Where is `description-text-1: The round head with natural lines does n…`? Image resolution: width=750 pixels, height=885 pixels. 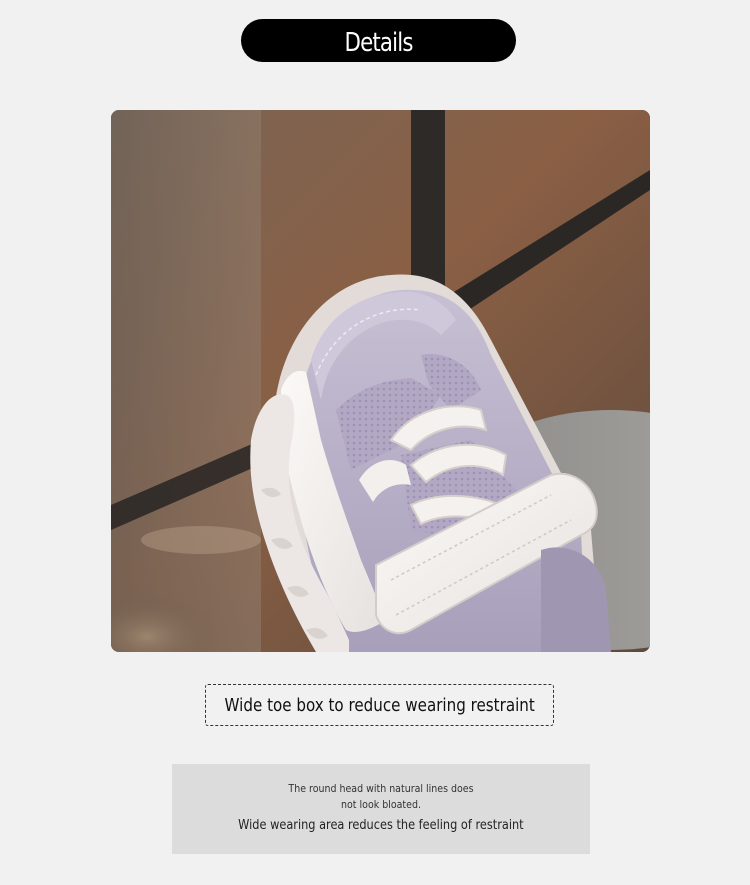
description-text-1: The round head with natural lines does n… is located at coordinates (381, 796).